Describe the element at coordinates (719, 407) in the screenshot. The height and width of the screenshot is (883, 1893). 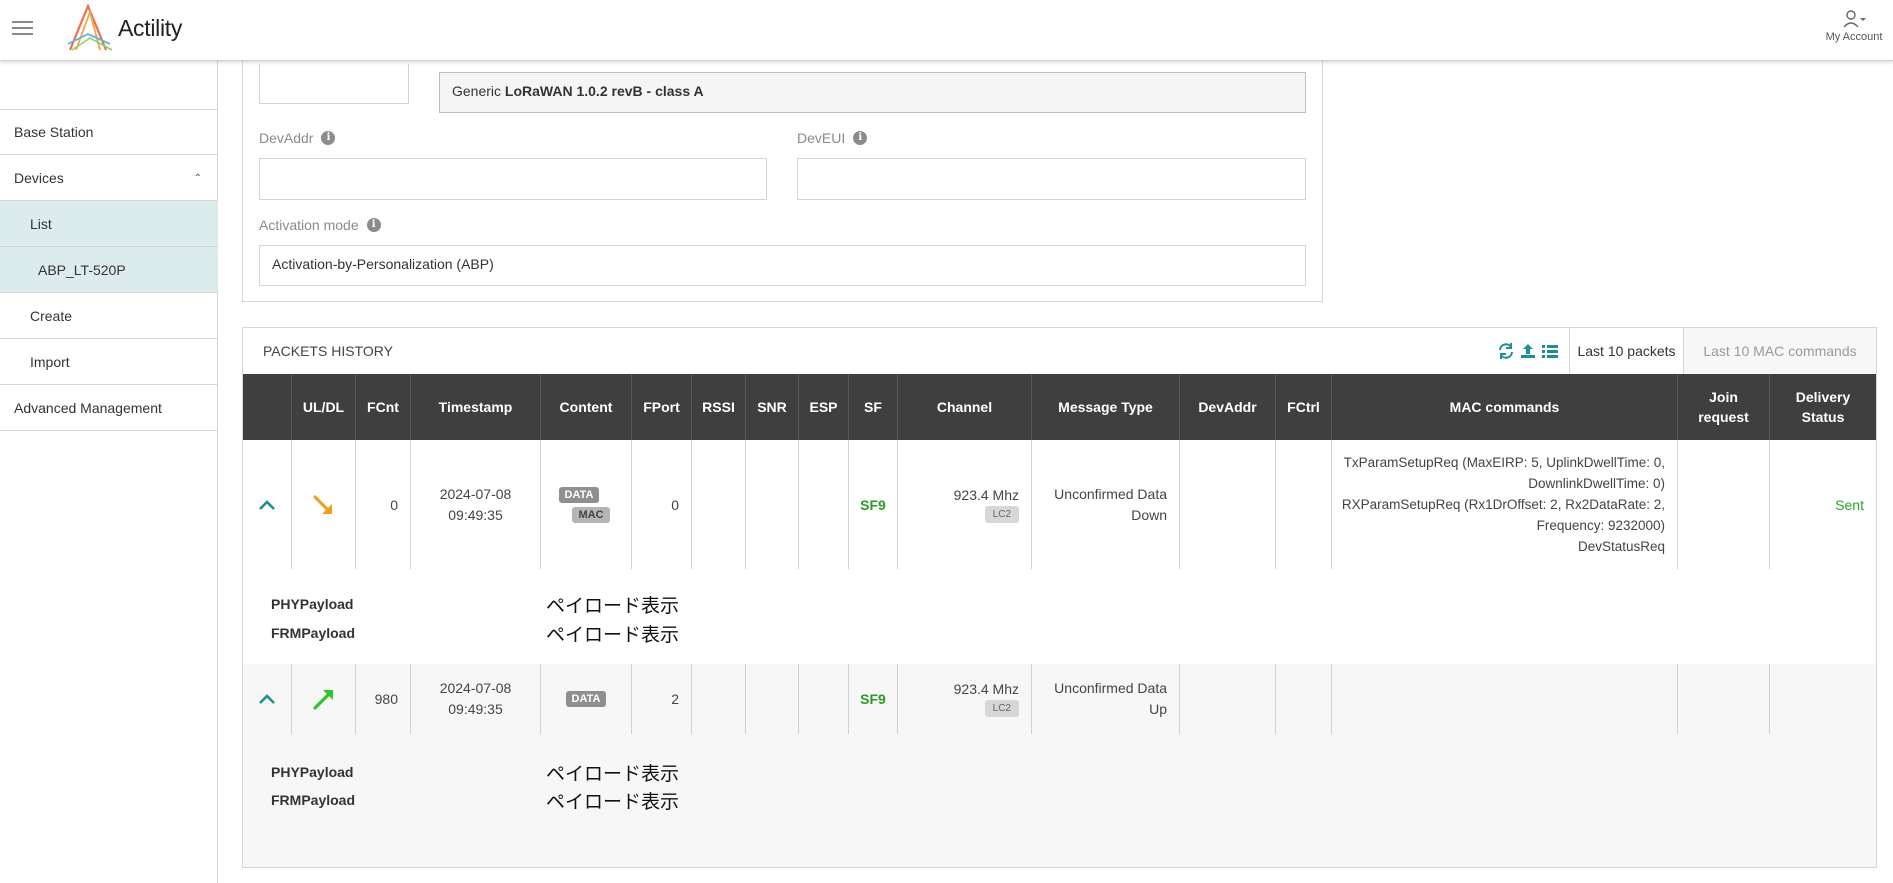
I see `column-header-rssi: RSSI` at that location.